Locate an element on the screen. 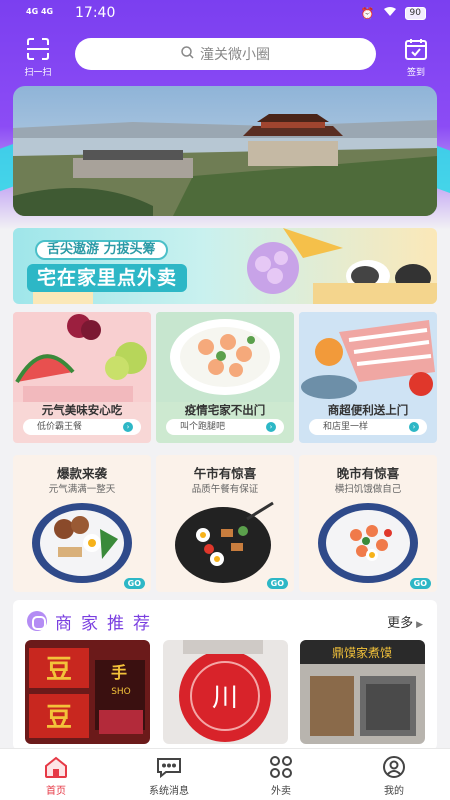 This screenshot has height=800, width=450. user-icon is located at coordinates (394, 767).